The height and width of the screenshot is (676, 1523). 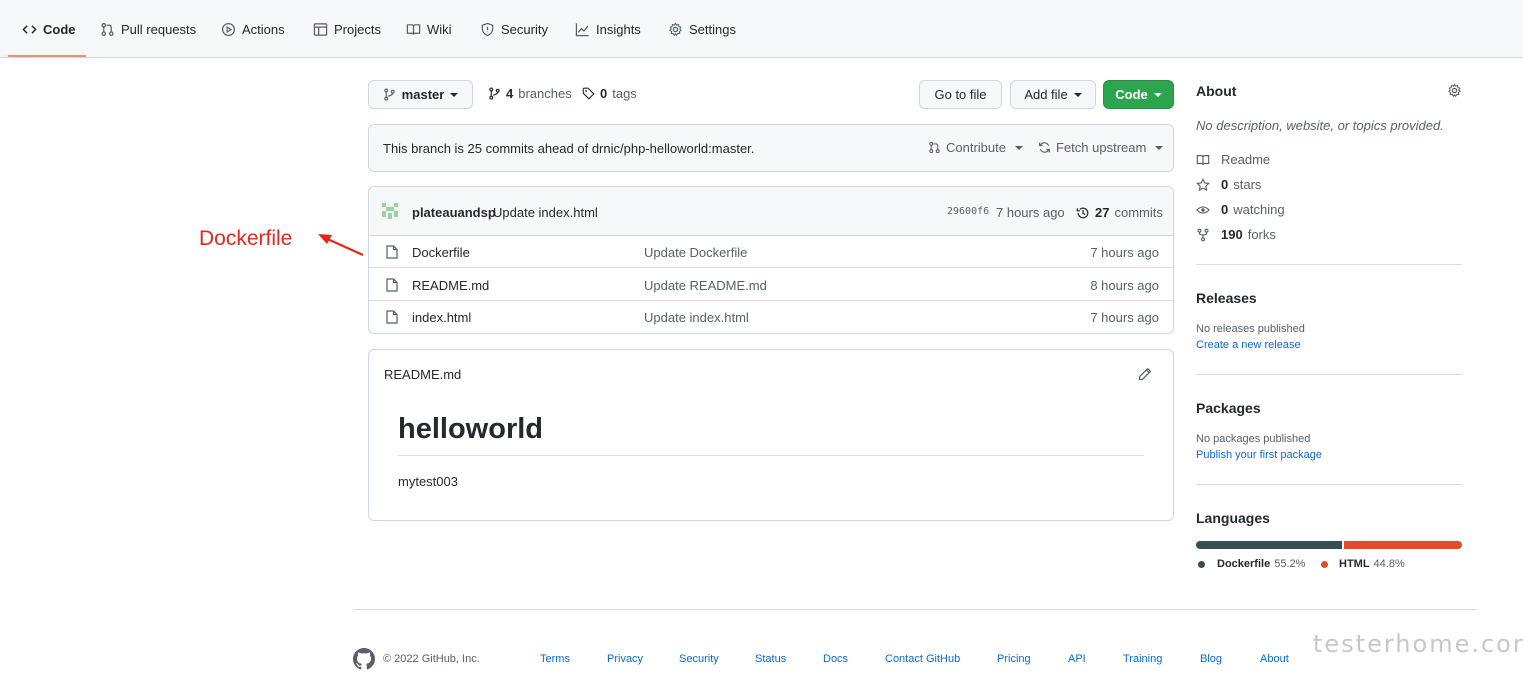 I want to click on footer-link-status: Status, so click(x=770, y=659).